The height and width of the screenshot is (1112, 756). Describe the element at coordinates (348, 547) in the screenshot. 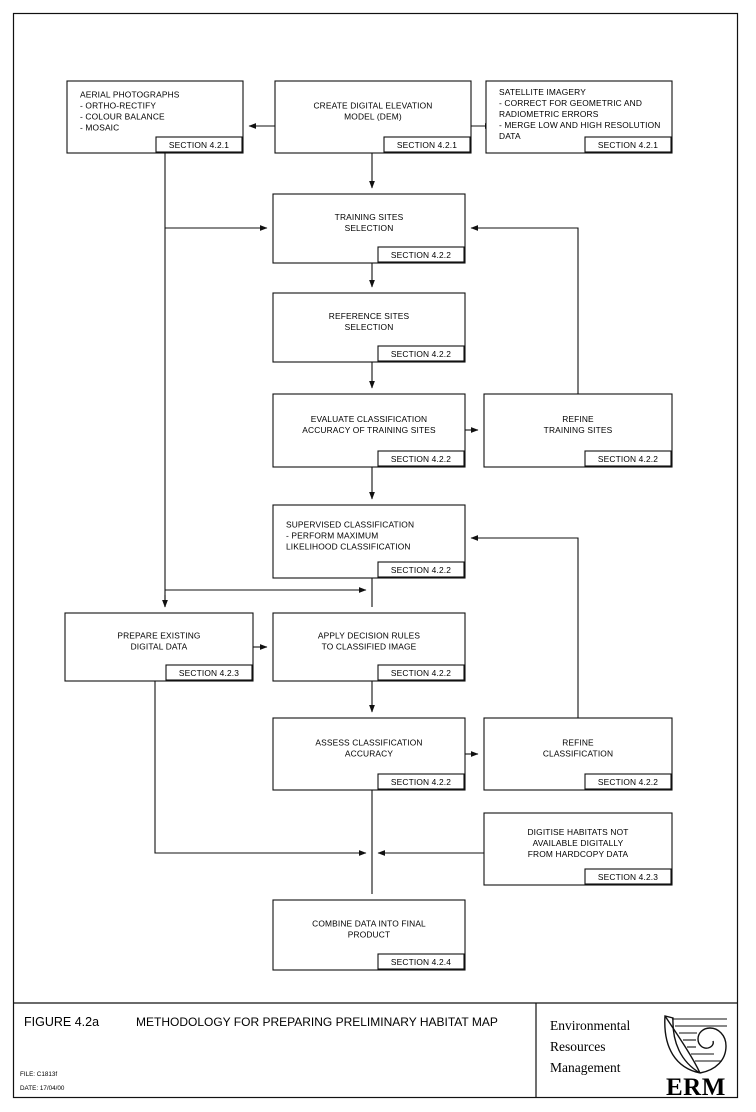

I see `supervised-classification-box-line-3: LIKELIHOOD CLASSIFICATION` at that location.